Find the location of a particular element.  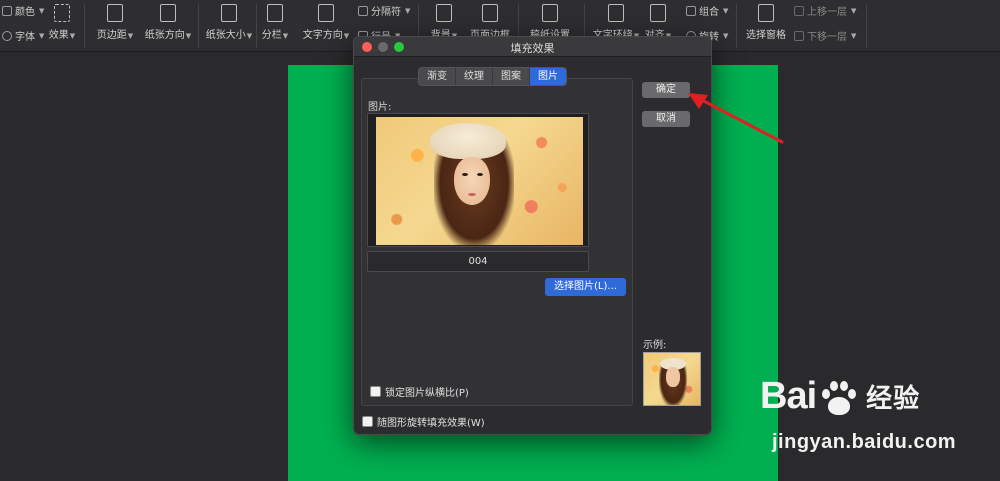

bring-forward-button: 上移一层 ▼ is located at coordinates (825, 10).